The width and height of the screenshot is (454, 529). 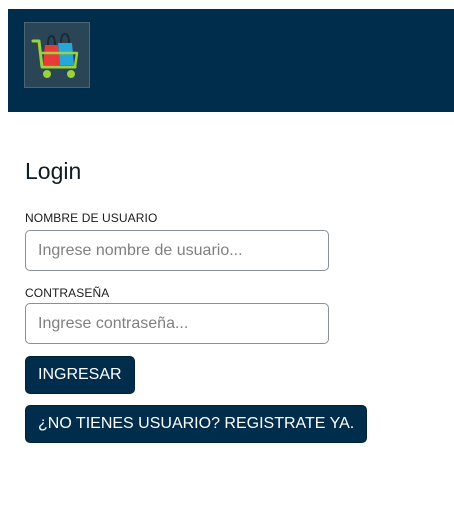 I want to click on username-label: NOMBRE DE USUARIO, so click(x=91, y=218).